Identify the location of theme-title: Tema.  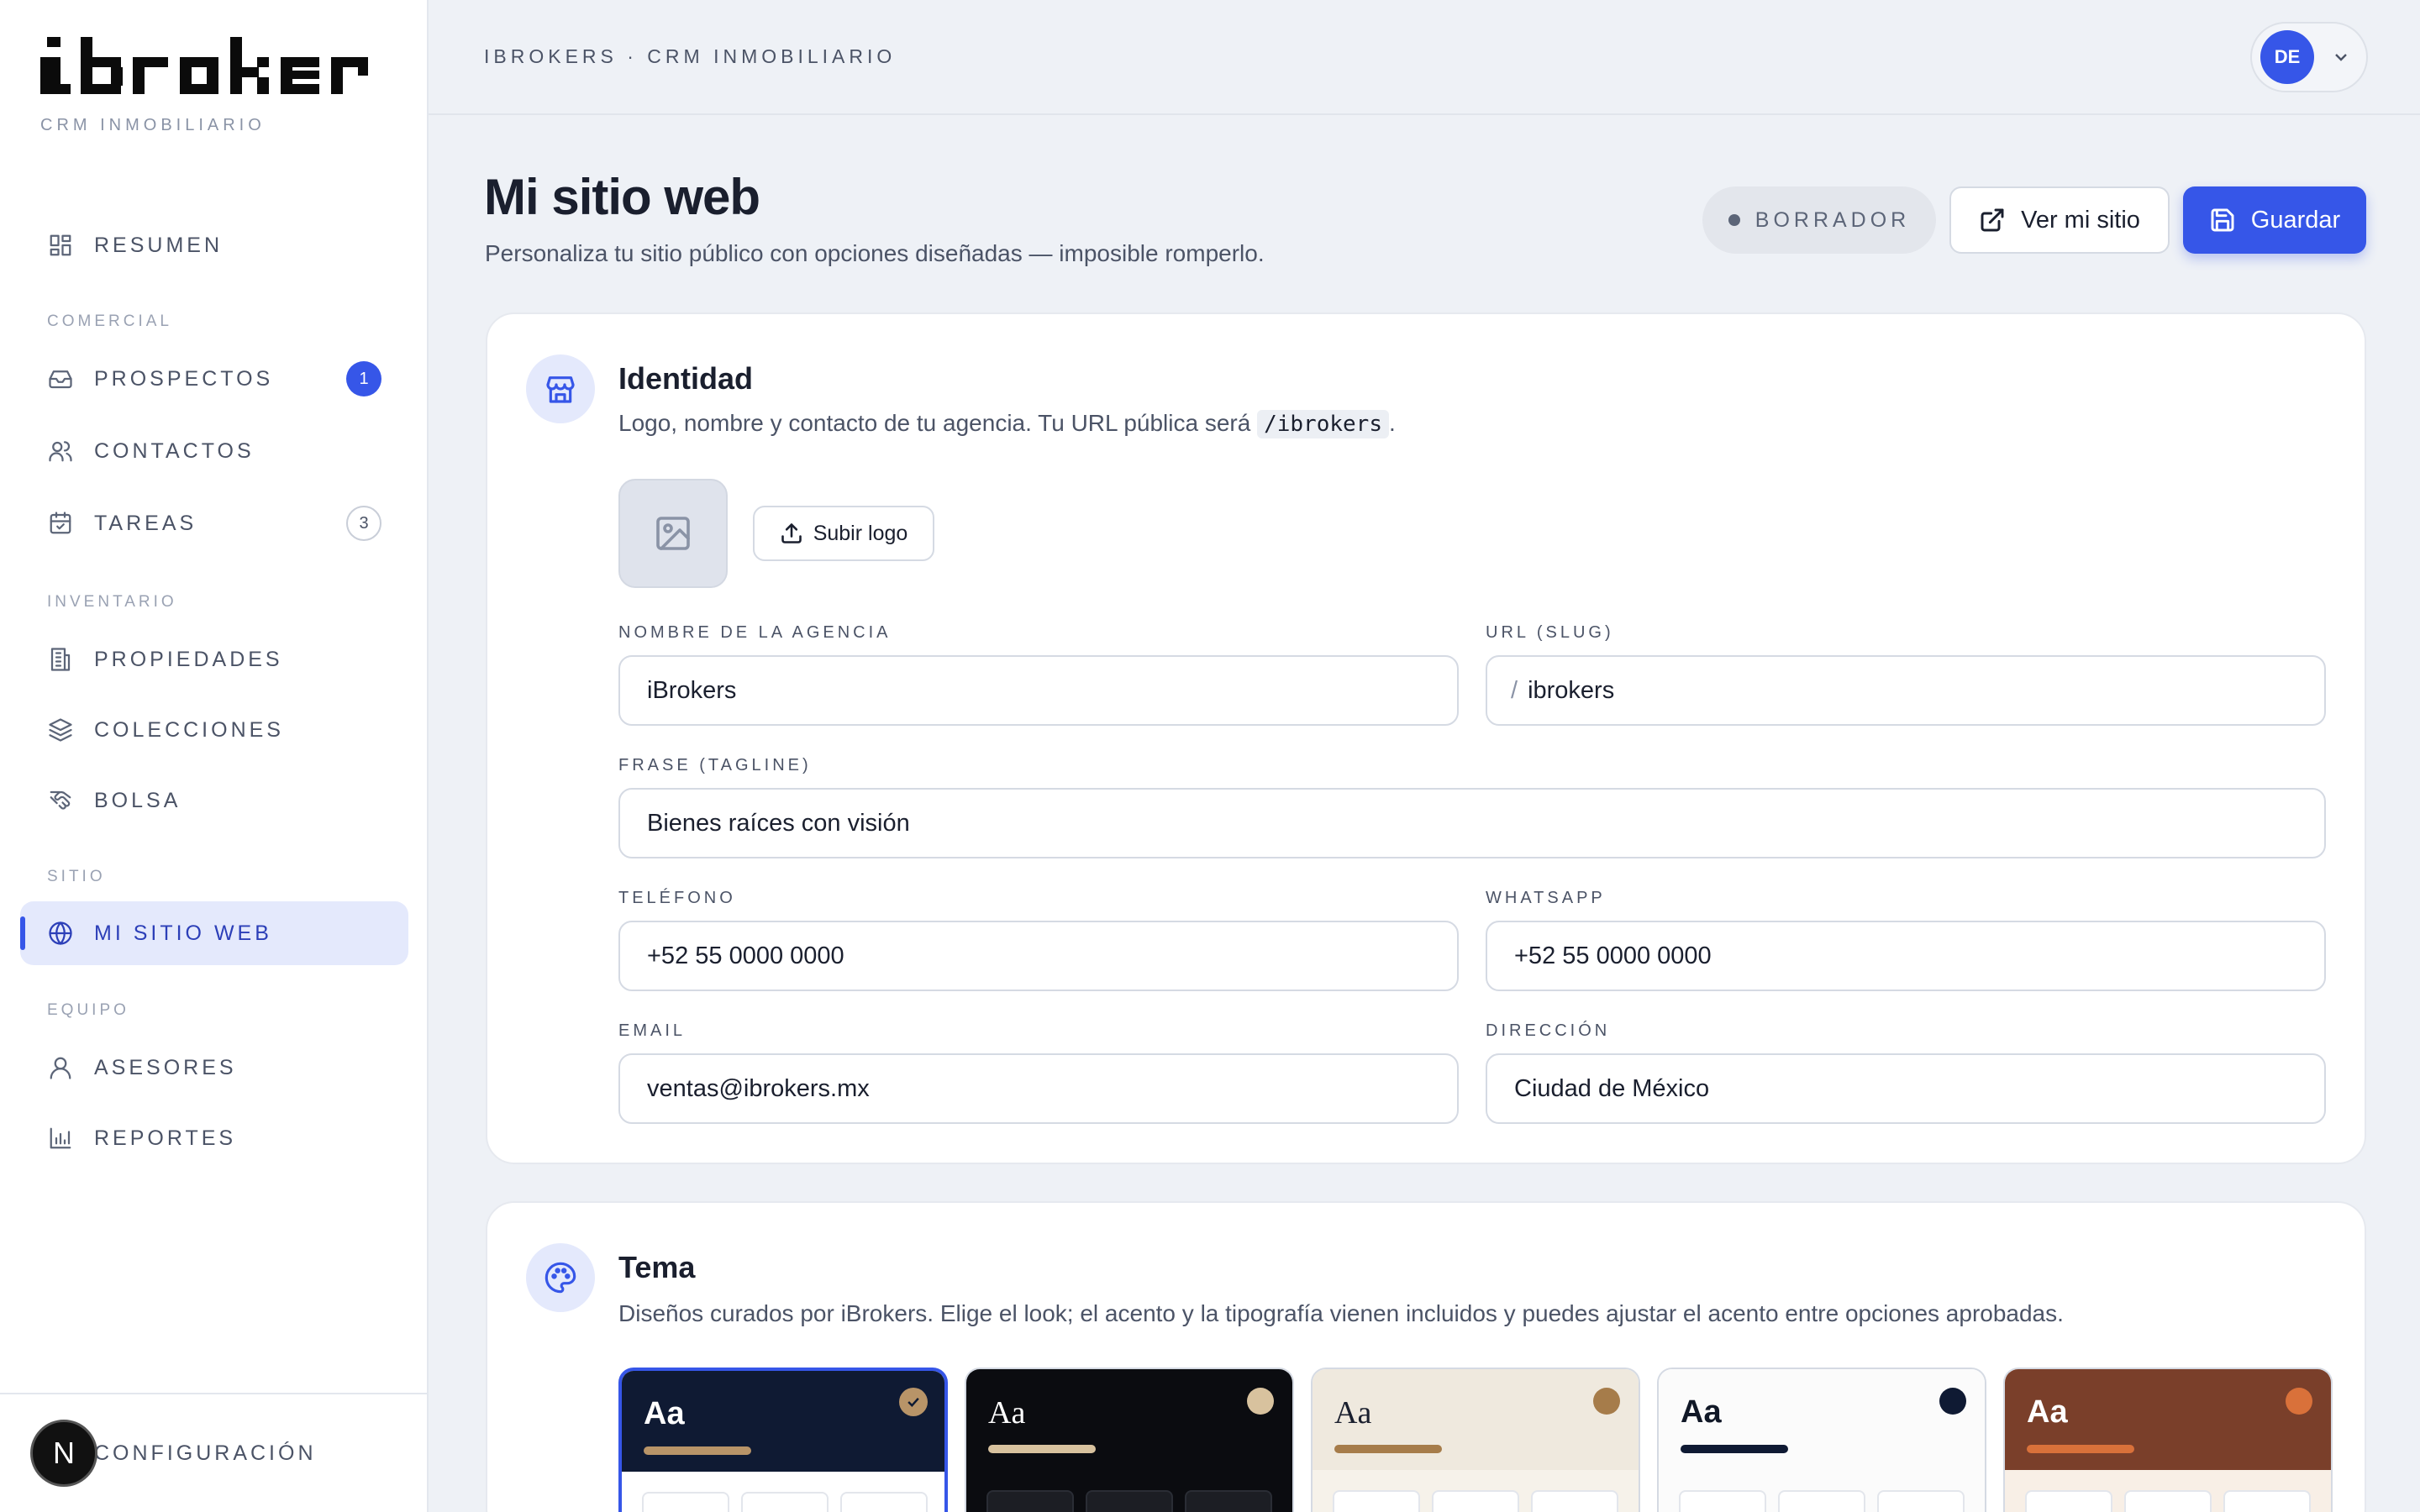
(657, 1267).